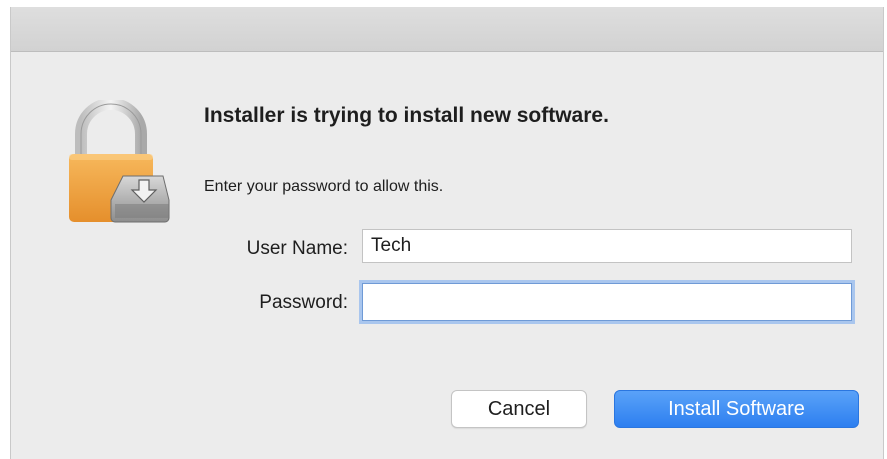 The image size is (887, 459). What do you see at coordinates (447, 29) in the screenshot?
I see `dialog-titlebar` at bounding box center [447, 29].